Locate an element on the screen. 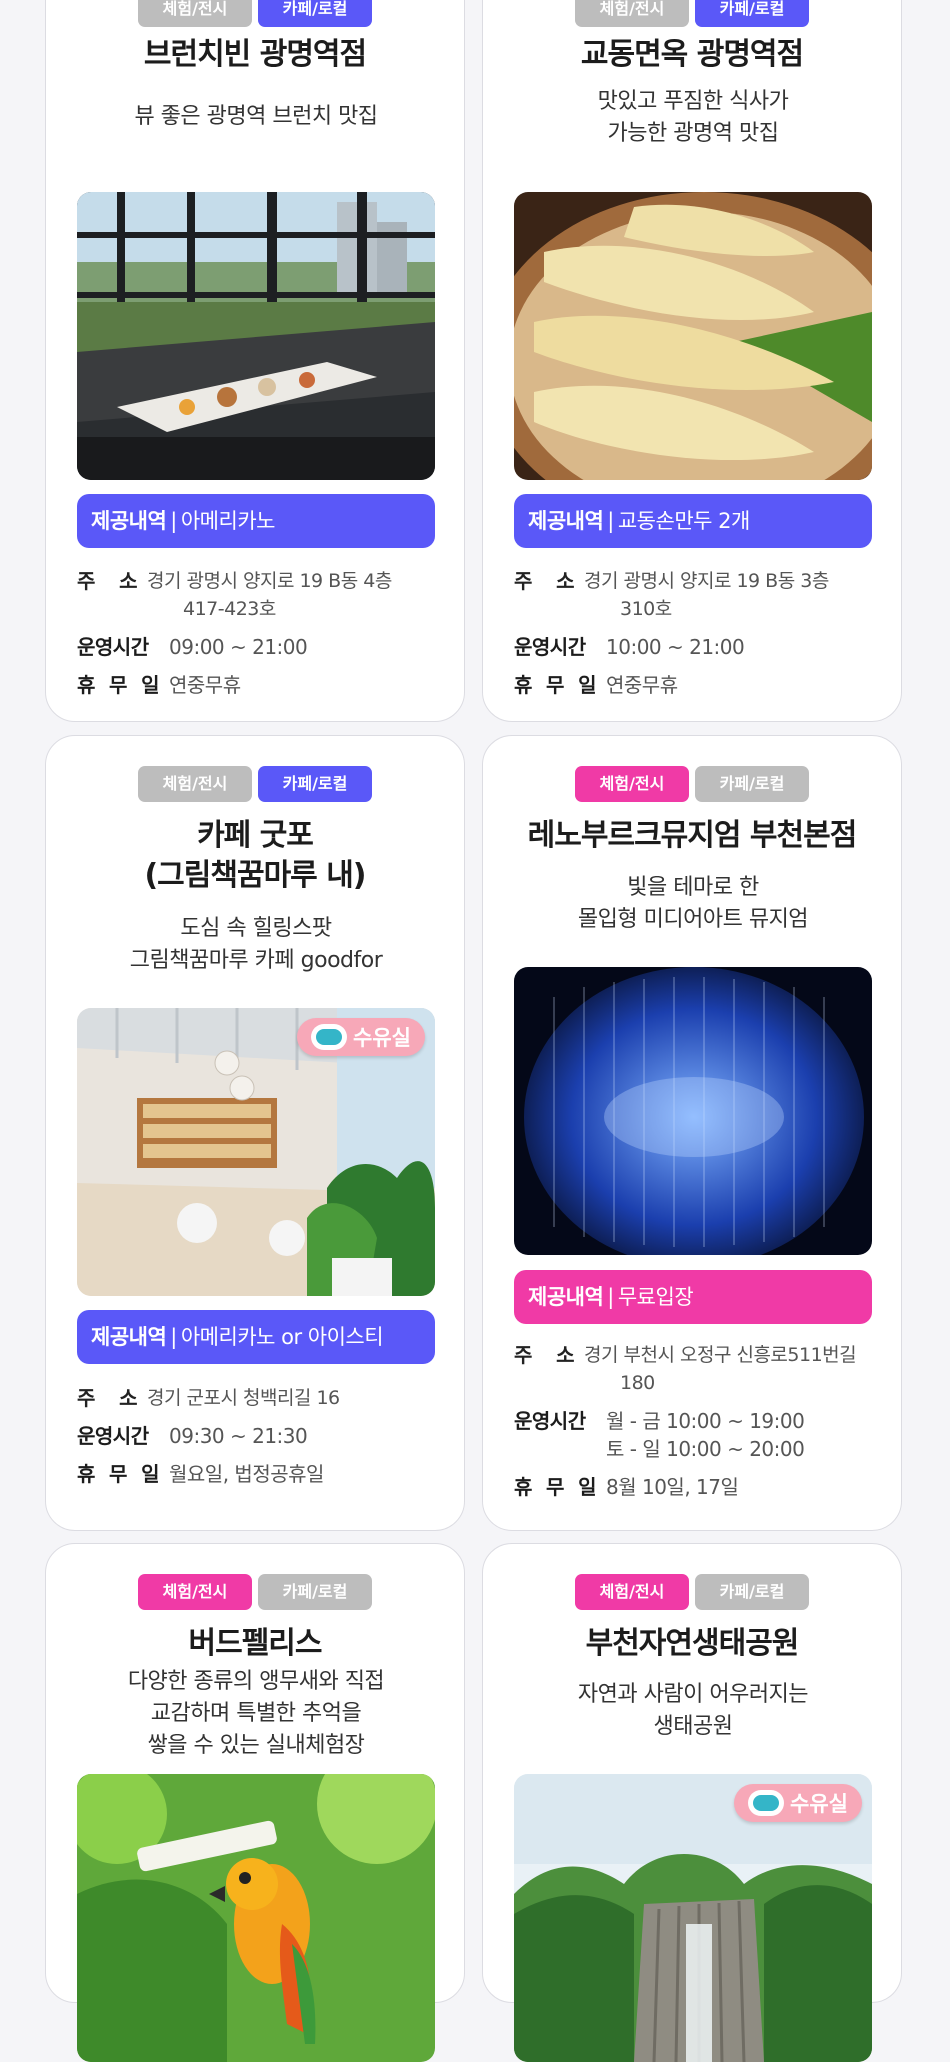 This screenshot has height=2062, width=950. provide-bar: 제공내역 | 무료입장 is located at coordinates (693, 1297).